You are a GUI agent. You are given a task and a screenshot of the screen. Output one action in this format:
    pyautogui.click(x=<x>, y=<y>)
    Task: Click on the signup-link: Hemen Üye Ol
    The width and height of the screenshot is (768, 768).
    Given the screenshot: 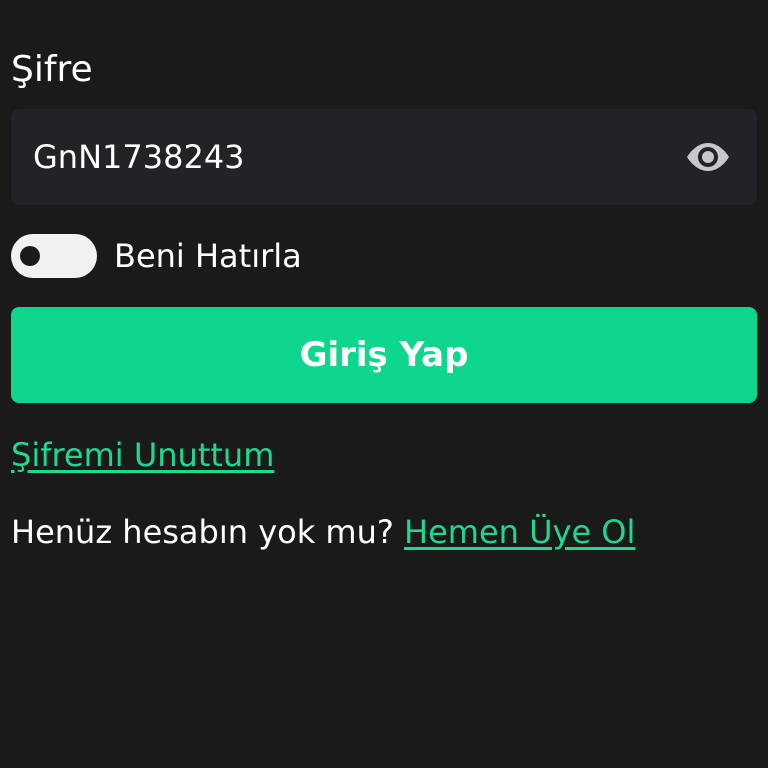 What is the action you would take?
    pyautogui.click(x=519, y=532)
    